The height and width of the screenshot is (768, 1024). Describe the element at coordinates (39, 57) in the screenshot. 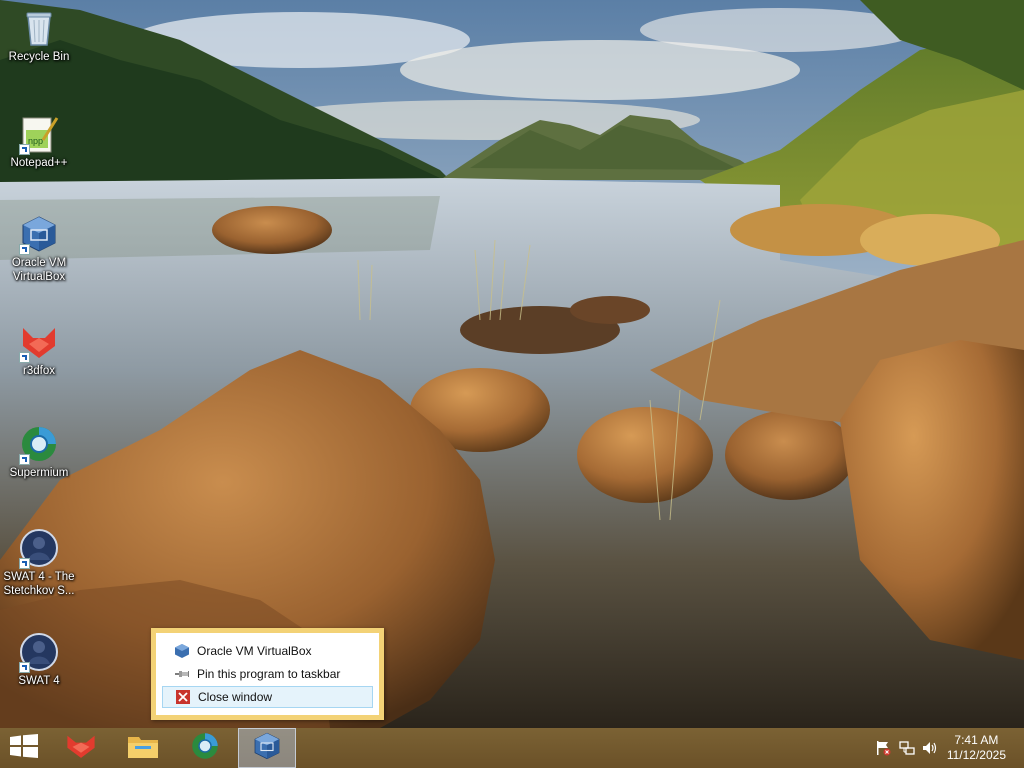

I see `desktop-icon-label: Recycle Bin` at that location.